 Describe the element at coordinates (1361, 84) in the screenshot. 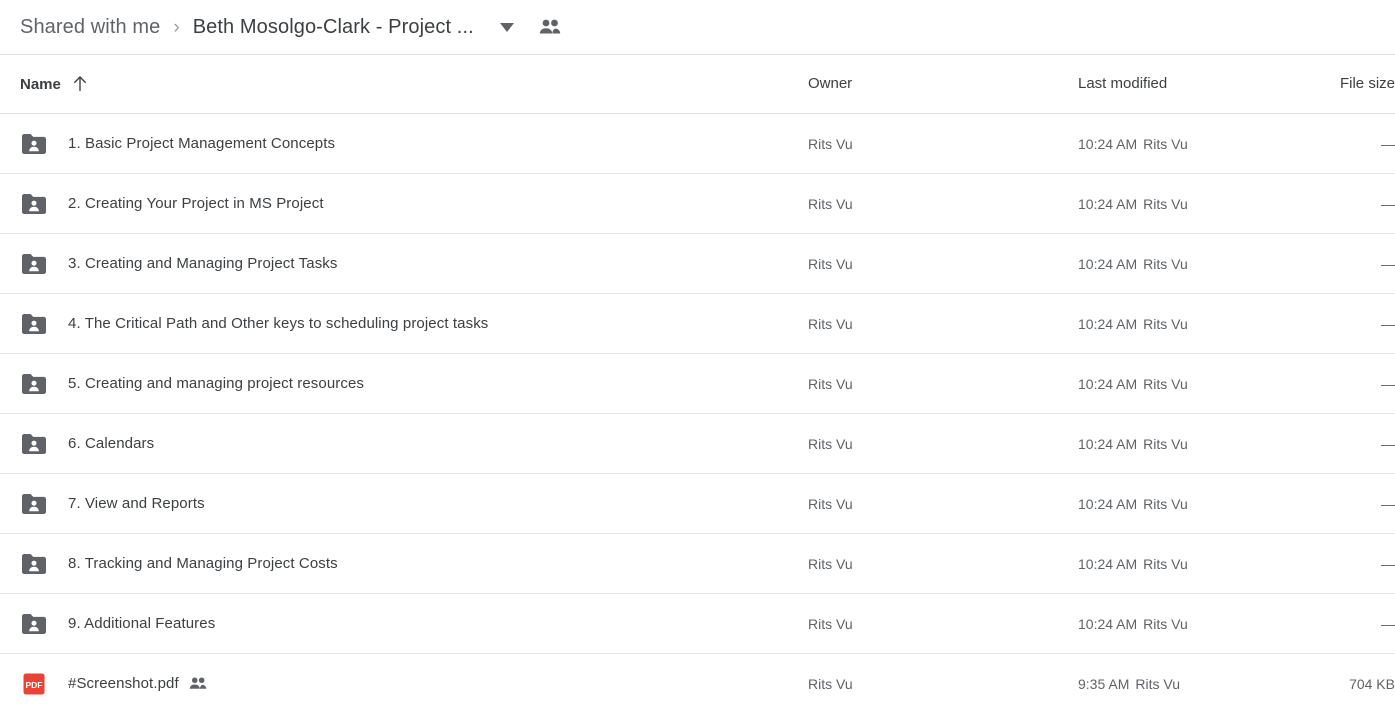

I see `column-header-file-size: File size` at that location.